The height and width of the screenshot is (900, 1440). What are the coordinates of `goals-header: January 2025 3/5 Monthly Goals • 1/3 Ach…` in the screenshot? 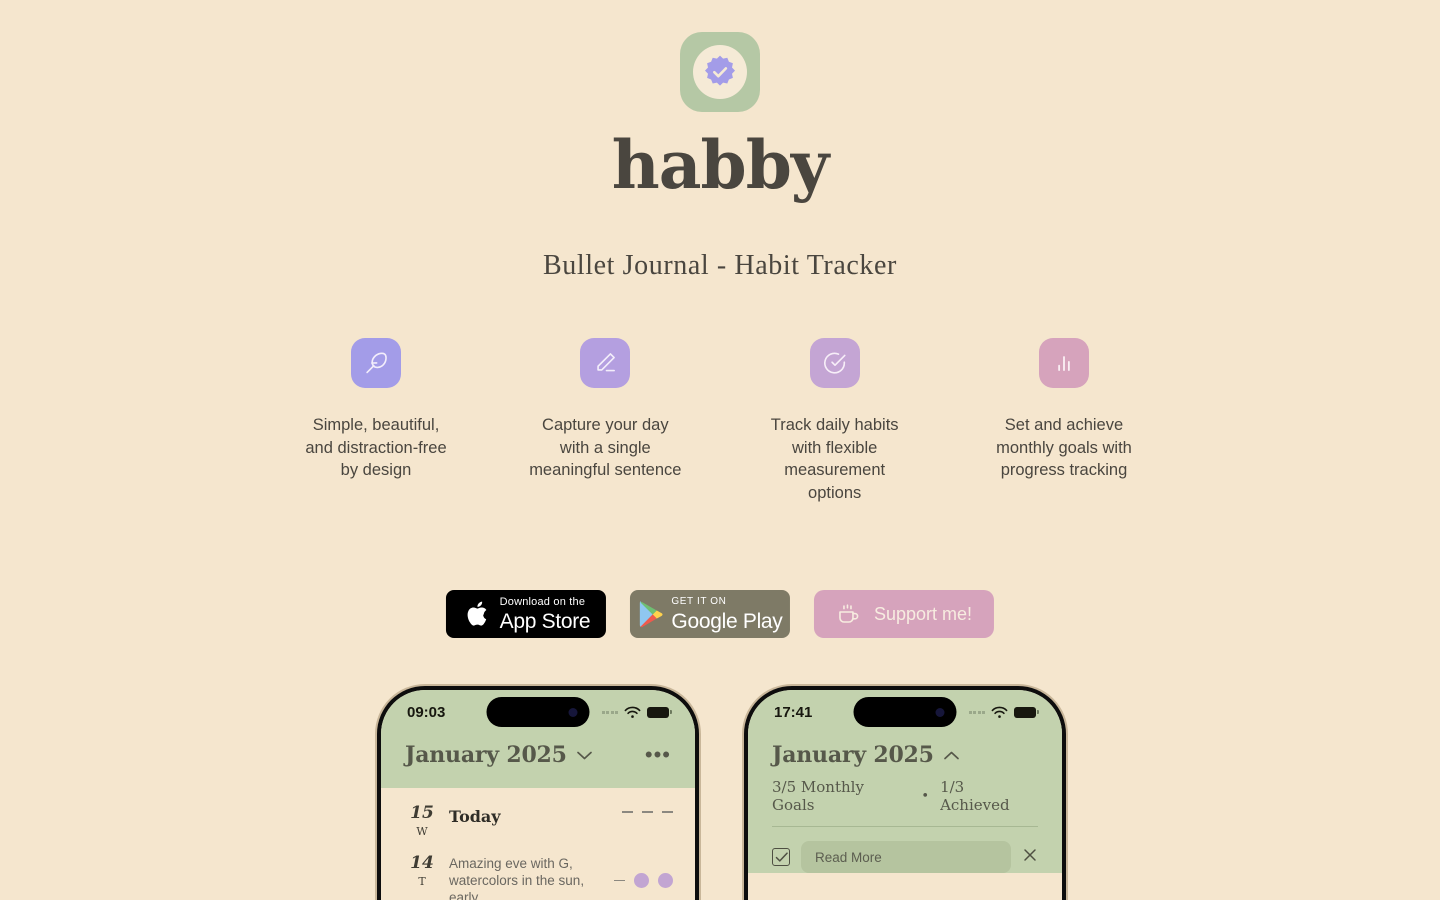 It's located at (905, 803).